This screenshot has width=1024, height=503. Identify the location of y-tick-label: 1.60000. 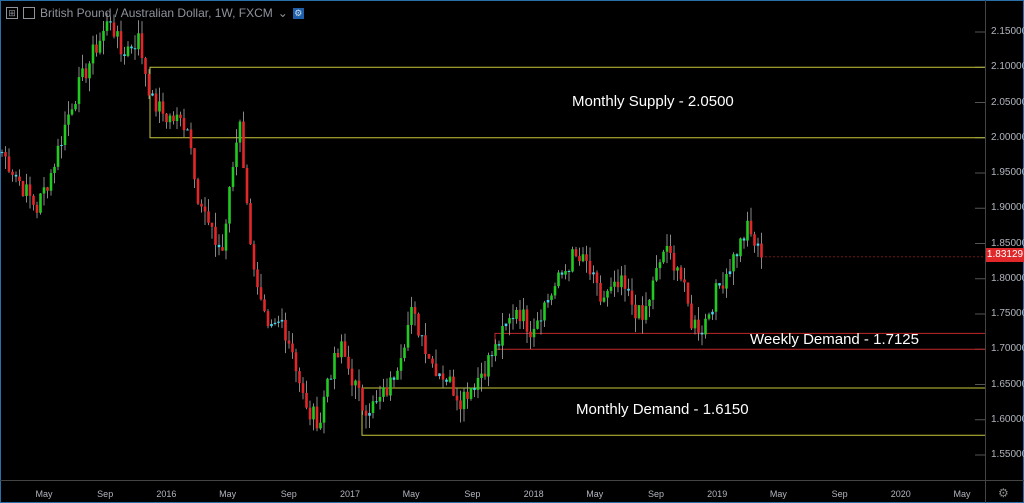
(1007, 419).